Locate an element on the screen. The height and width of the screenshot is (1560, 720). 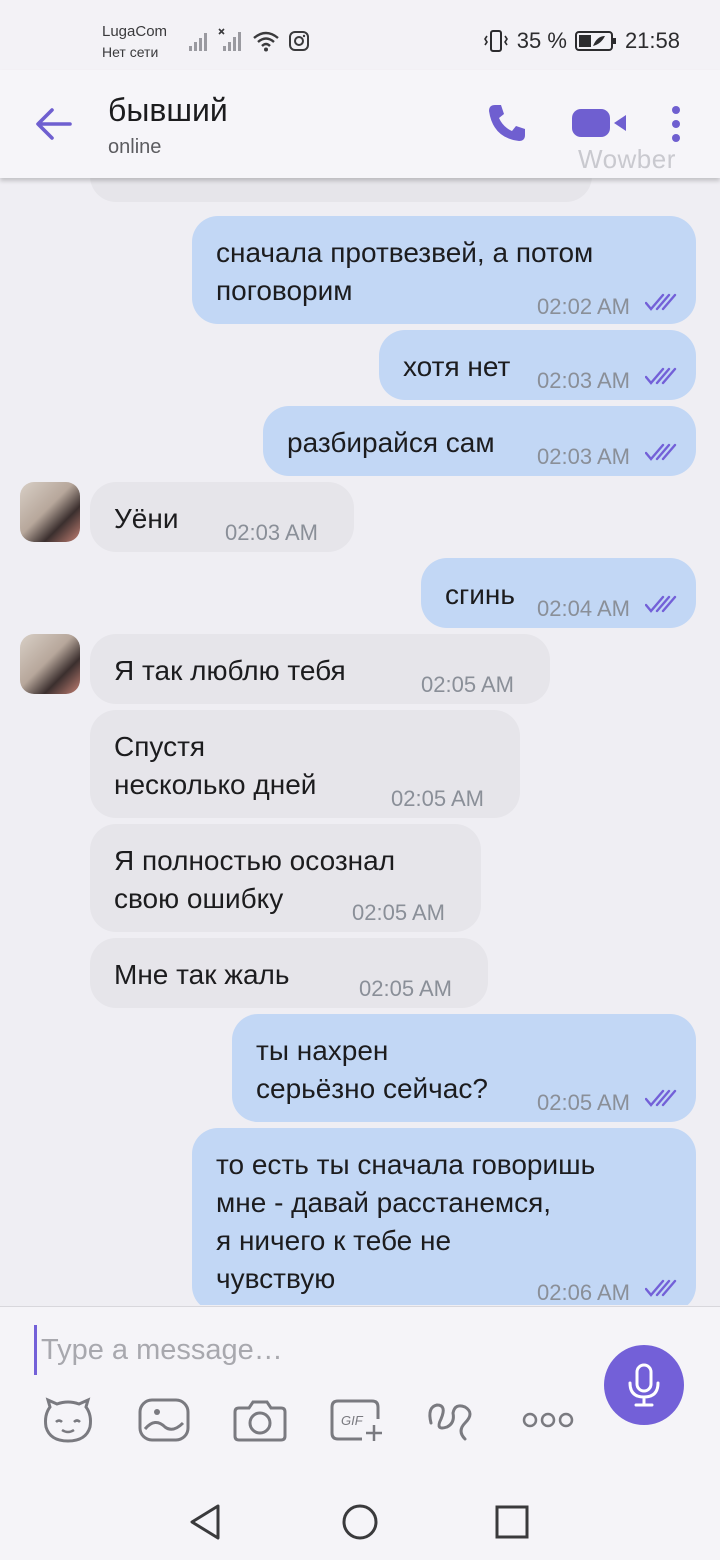
contact-name: бывший is located at coordinates (168, 110).